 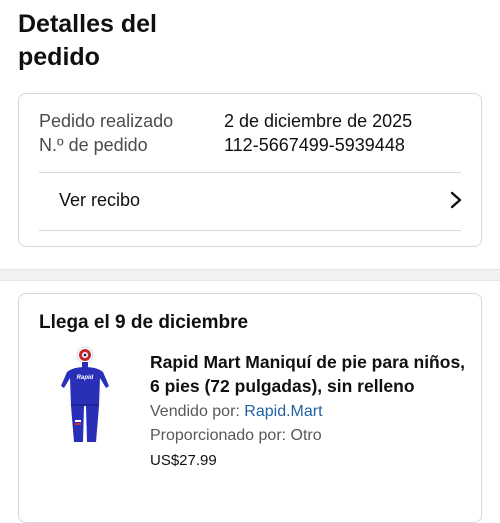 What do you see at coordinates (250, 230) in the screenshot?
I see `divider` at bounding box center [250, 230].